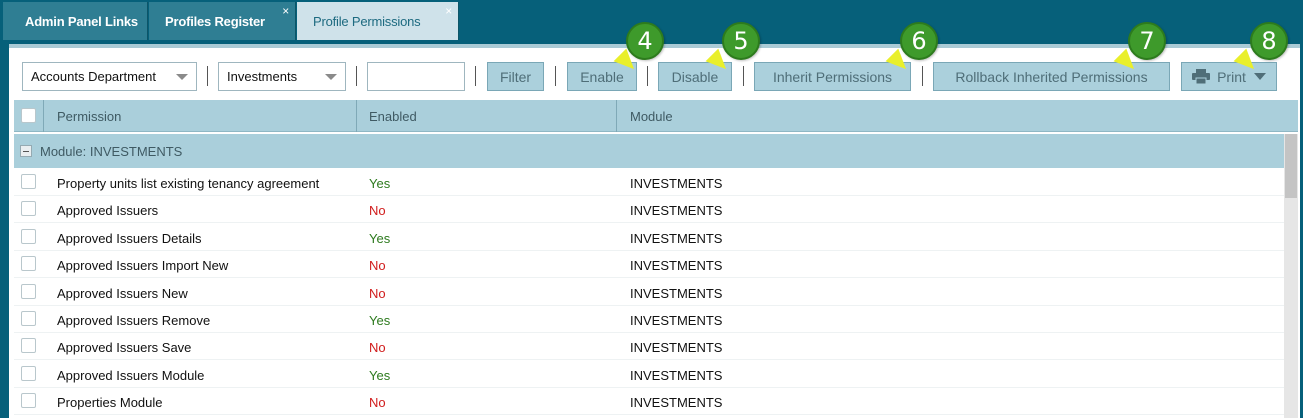 The width and height of the screenshot is (1303, 418). Describe the element at coordinates (1291, 276) in the screenshot. I see `vertical-scrollbar` at that location.